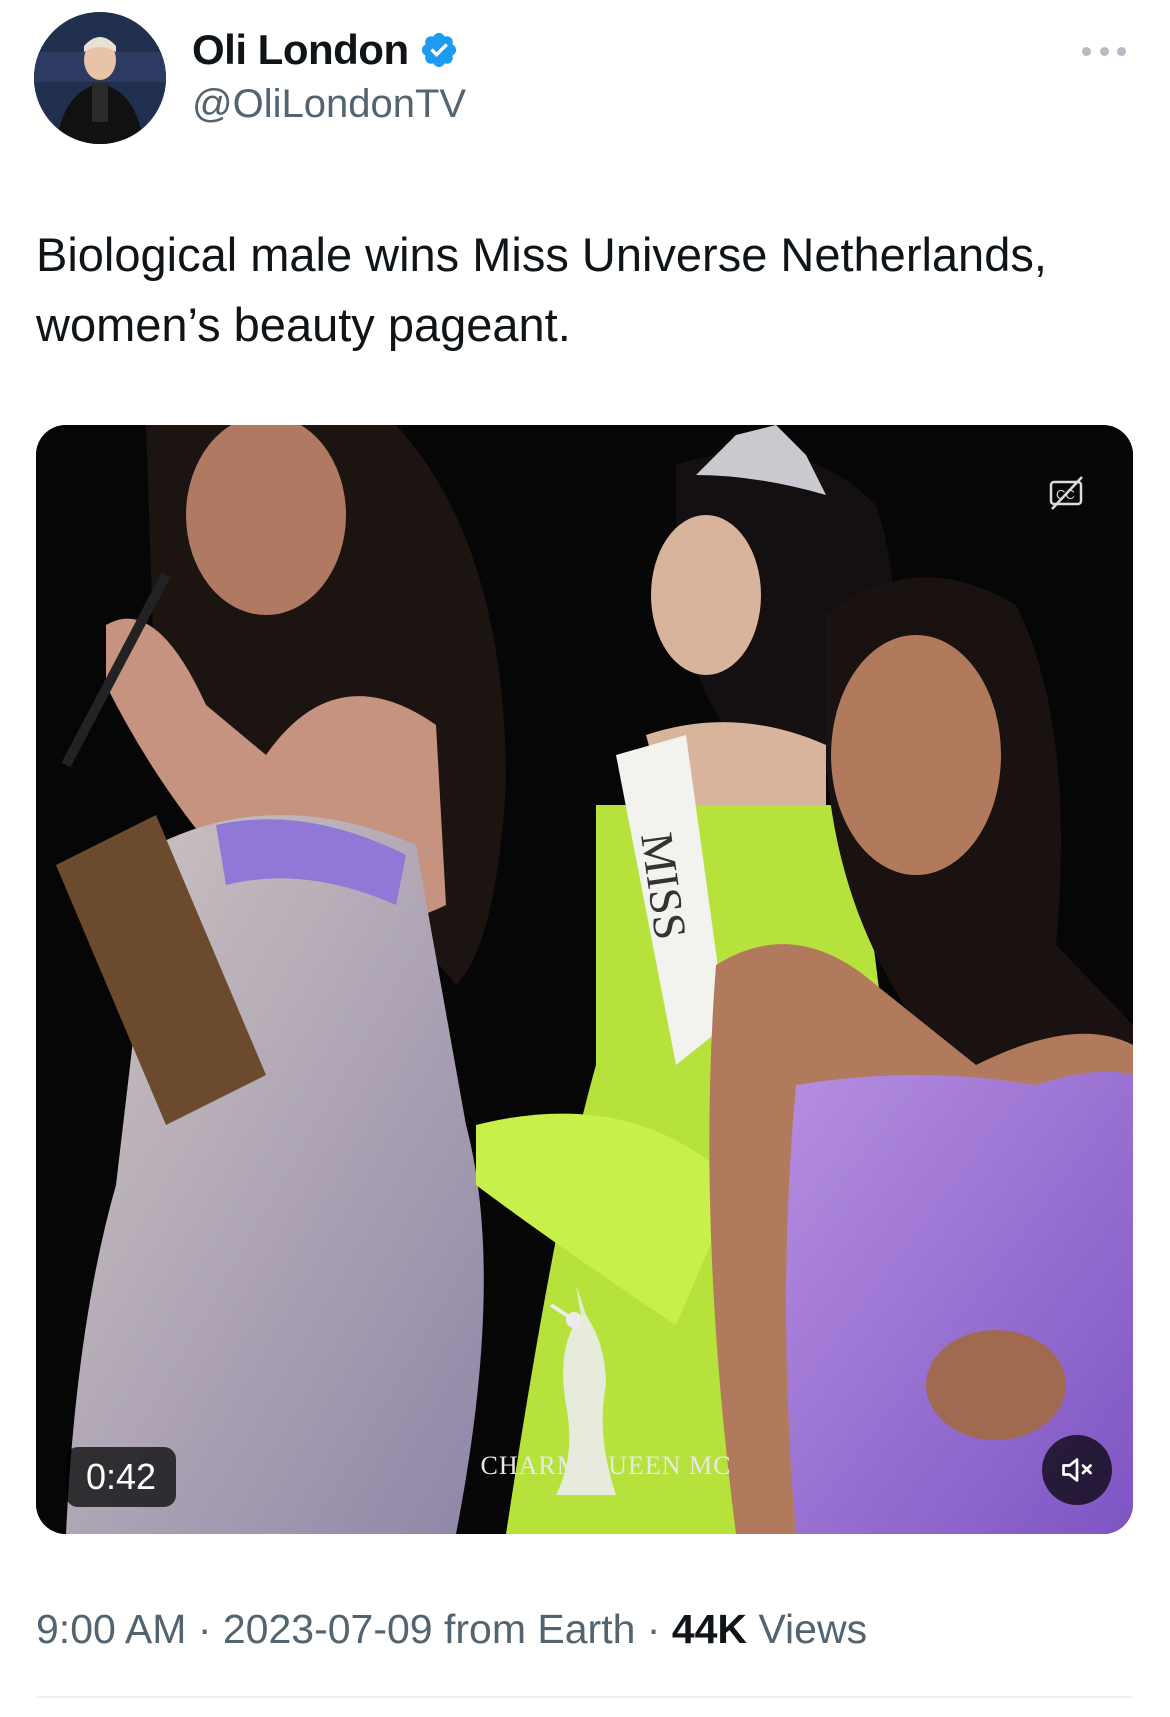  I want to click on avatar-image, so click(100, 78).